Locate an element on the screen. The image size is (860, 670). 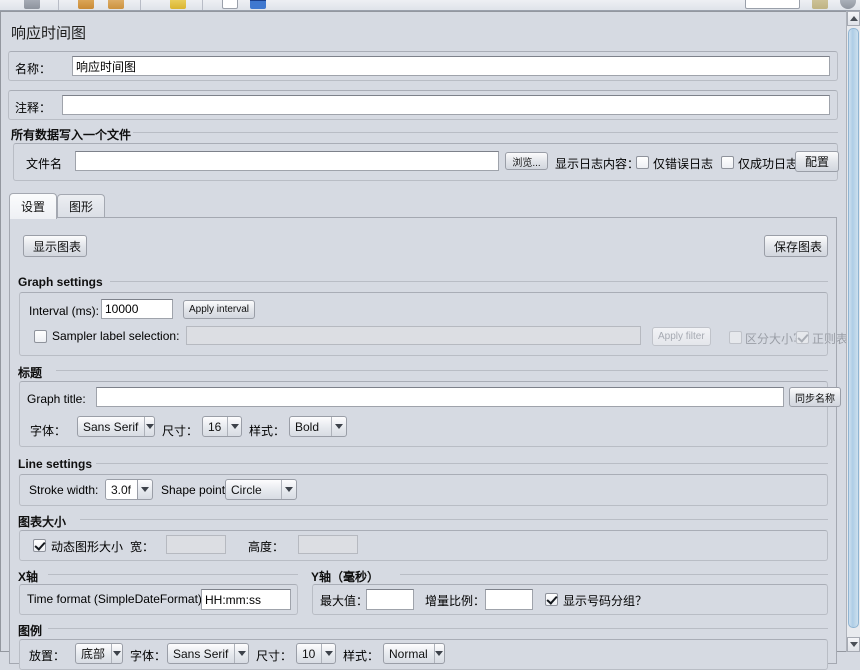
display-graph-button: 显示图表 is located at coordinates (55, 246).